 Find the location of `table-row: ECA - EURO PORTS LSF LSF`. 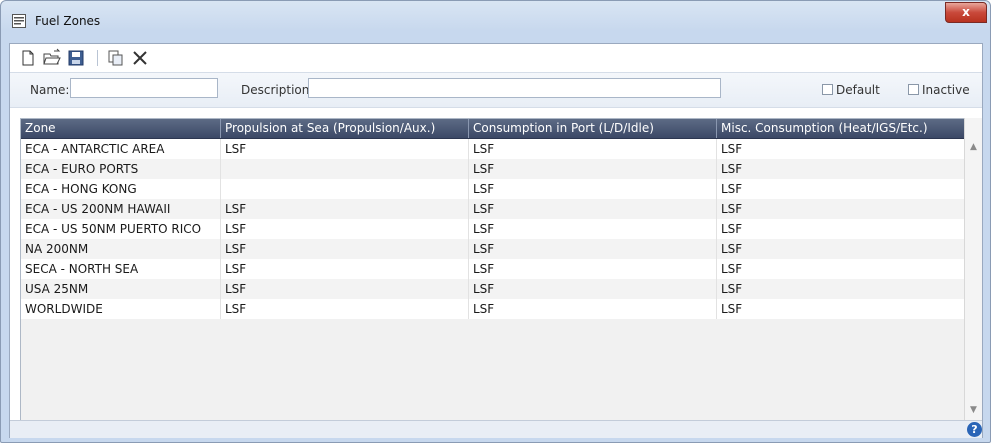

table-row: ECA - EURO PORTS LSF LSF is located at coordinates (494, 169).